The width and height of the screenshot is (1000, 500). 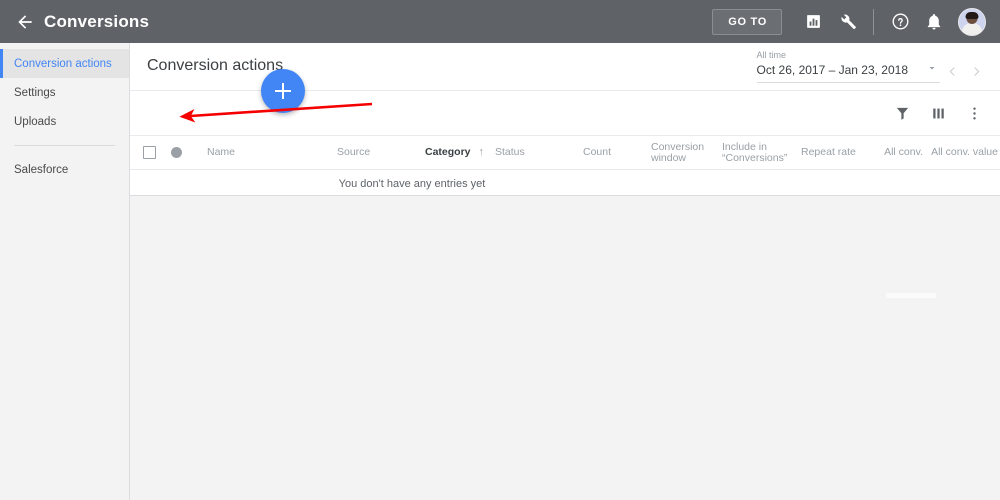 I want to click on sort-ascending-icon: ↑, so click(x=481, y=152).